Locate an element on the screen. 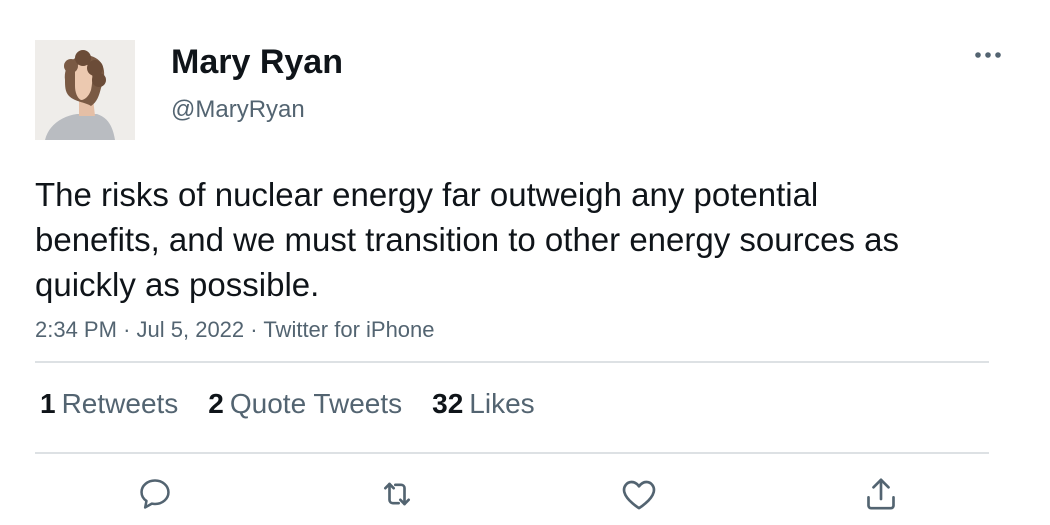 The height and width of the screenshot is (525, 1050). avatar-image is located at coordinates (85, 90).